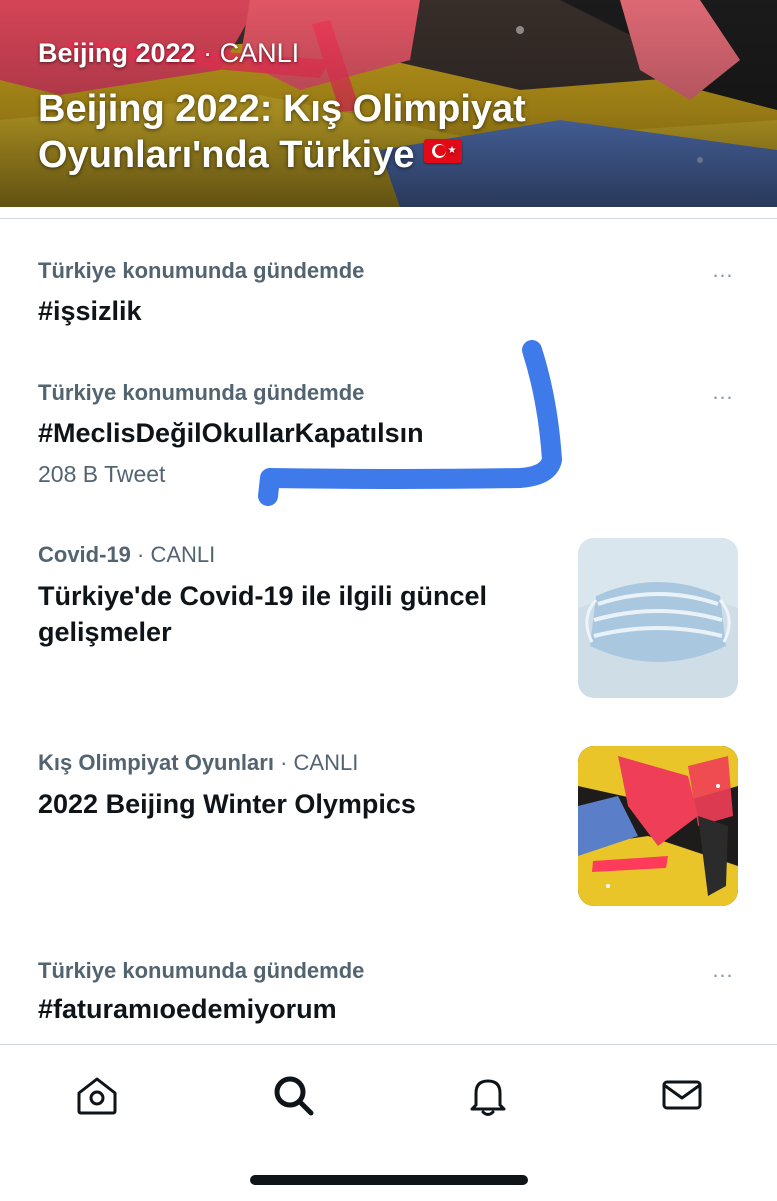 The width and height of the screenshot is (777, 1201). What do you see at coordinates (389, 1180) in the screenshot?
I see `home-indicator` at bounding box center [389, 1180].